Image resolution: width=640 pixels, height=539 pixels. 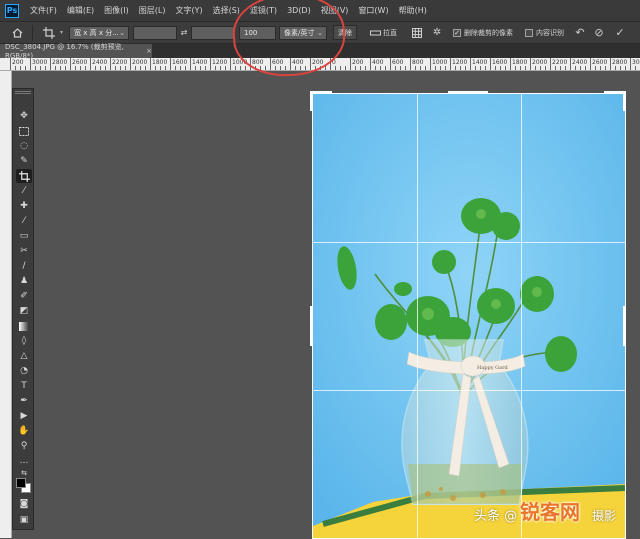 What do you see at coordinates (544, 33) in the screenshot?
I see `content-aware-checkbox: 内容识别` at bounding box center [544, 33].